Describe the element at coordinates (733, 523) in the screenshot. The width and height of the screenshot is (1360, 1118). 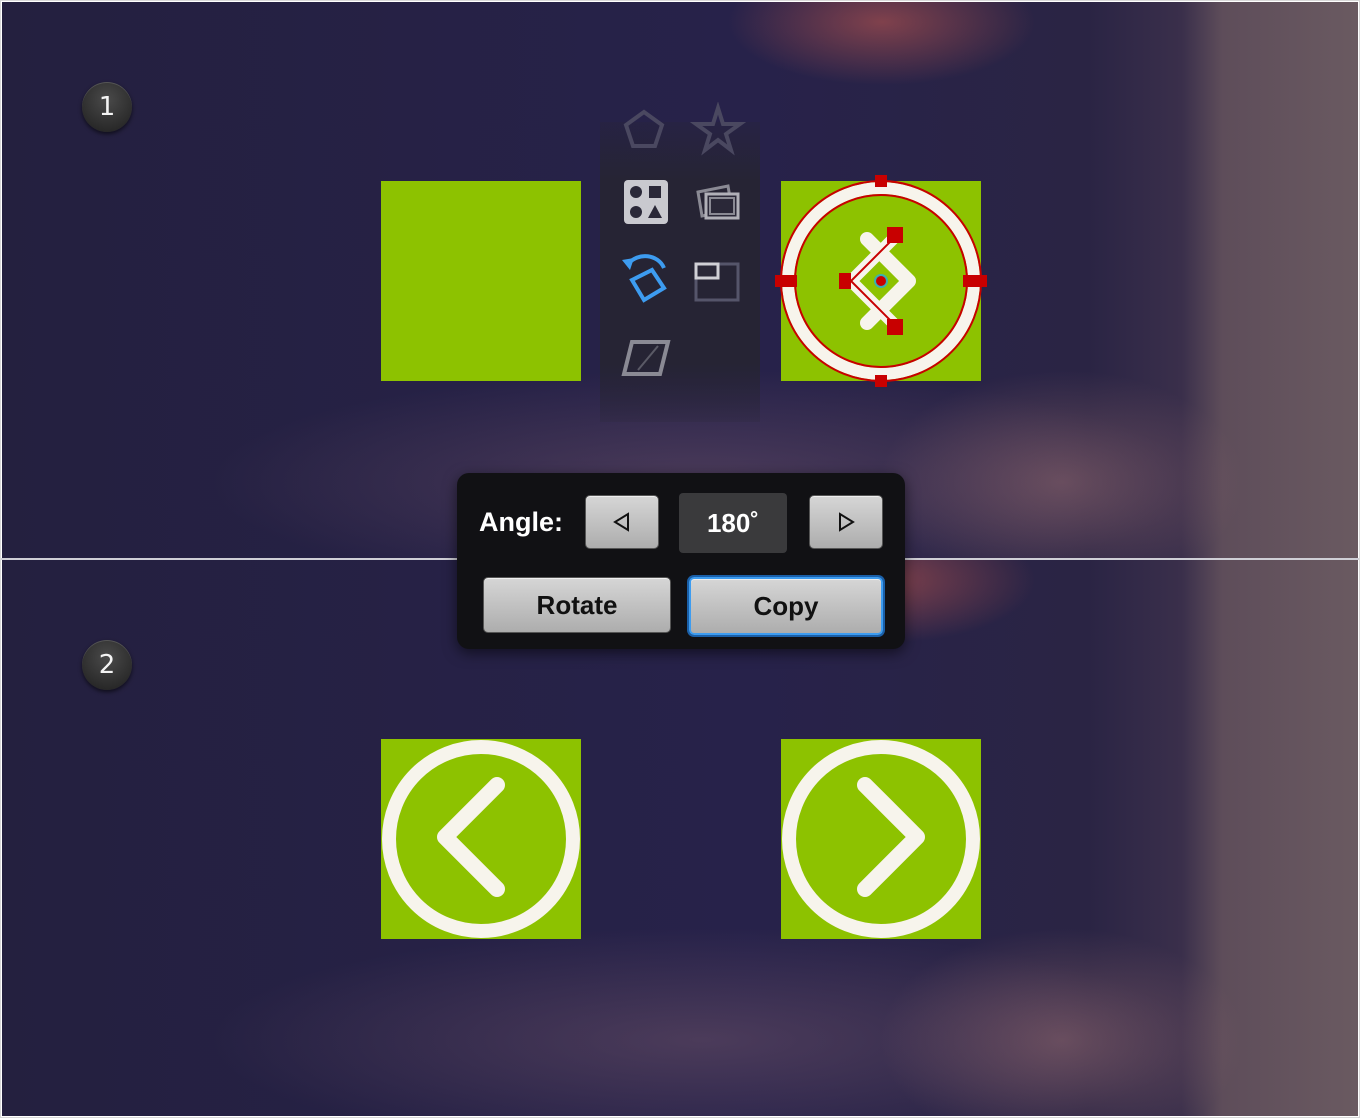
I see `angle-value-field: 180˚` at that location.